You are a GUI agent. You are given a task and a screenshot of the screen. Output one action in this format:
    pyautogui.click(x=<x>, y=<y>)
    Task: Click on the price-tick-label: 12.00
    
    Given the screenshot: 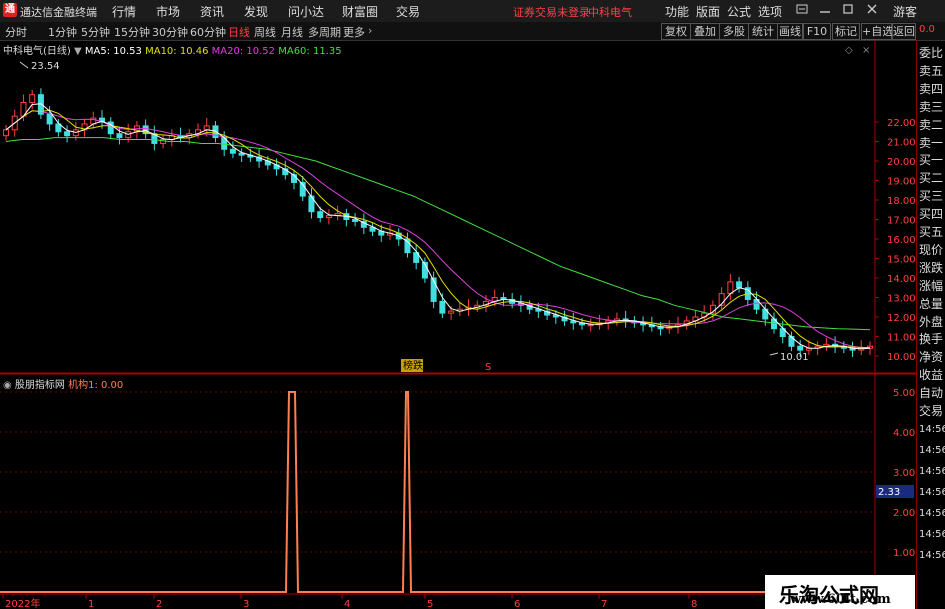 What is the action you would take?
    pyautogui.click(x=901, y=318)
    